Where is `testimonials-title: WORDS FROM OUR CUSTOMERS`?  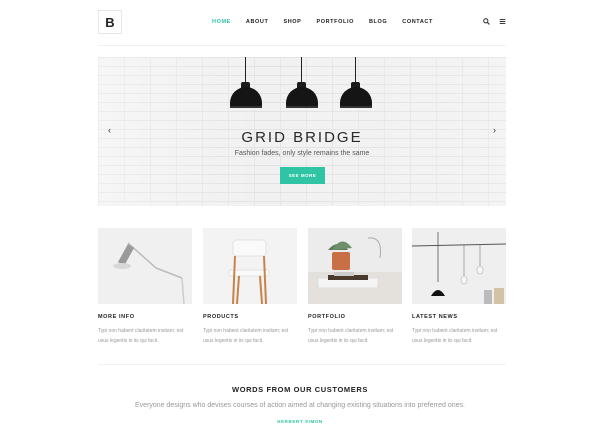 testimonials-title: WORDS FROM OUR CUSTOMERS is located at coordinates (300, 389).